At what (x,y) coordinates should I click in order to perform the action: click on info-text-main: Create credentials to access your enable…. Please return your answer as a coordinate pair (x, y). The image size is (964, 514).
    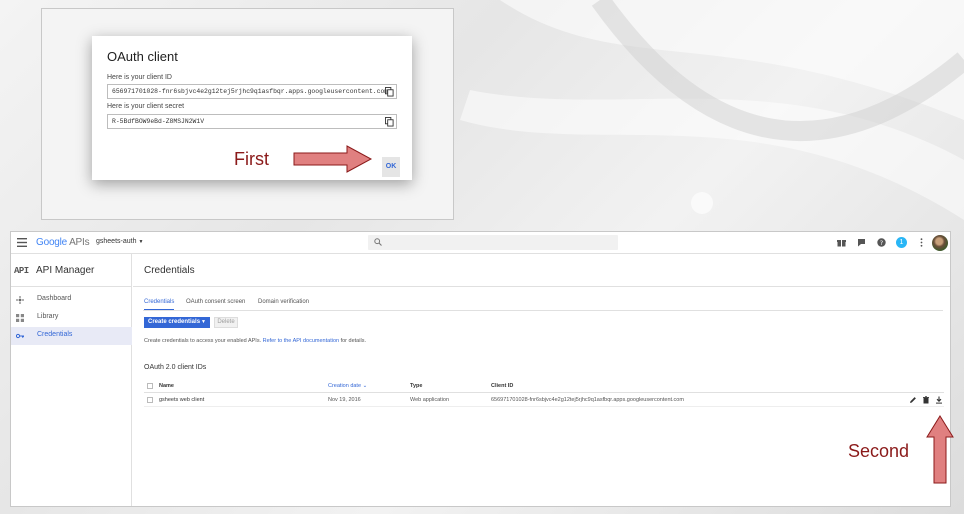
    Looking at the image, I should click on (203, 341).